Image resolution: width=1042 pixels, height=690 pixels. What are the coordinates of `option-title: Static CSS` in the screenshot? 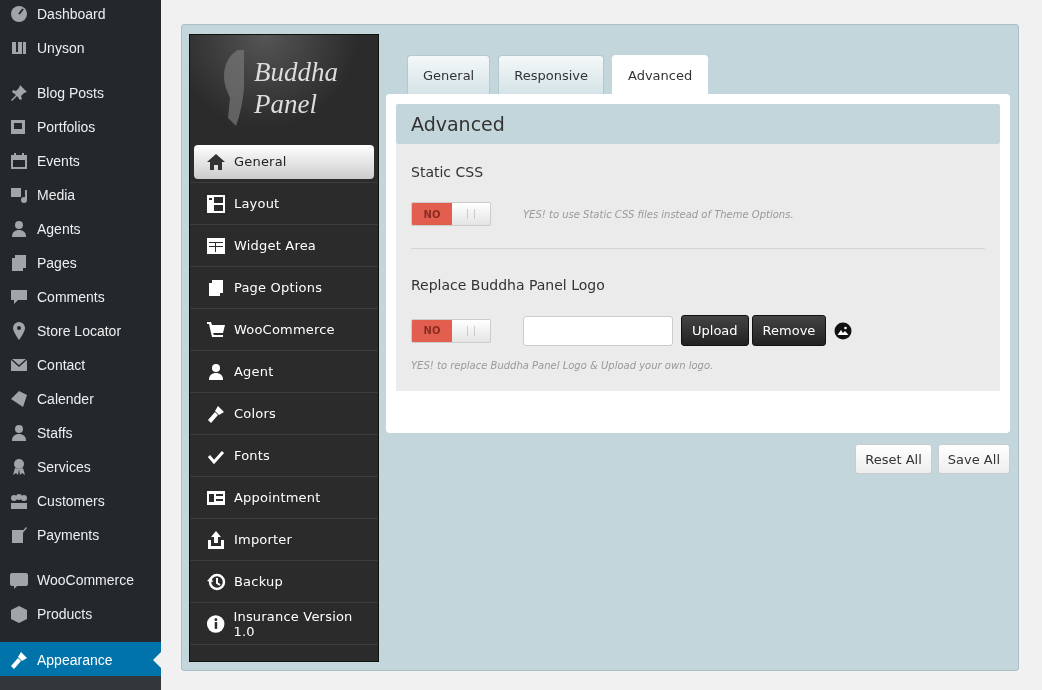 It's located at (448, 172).